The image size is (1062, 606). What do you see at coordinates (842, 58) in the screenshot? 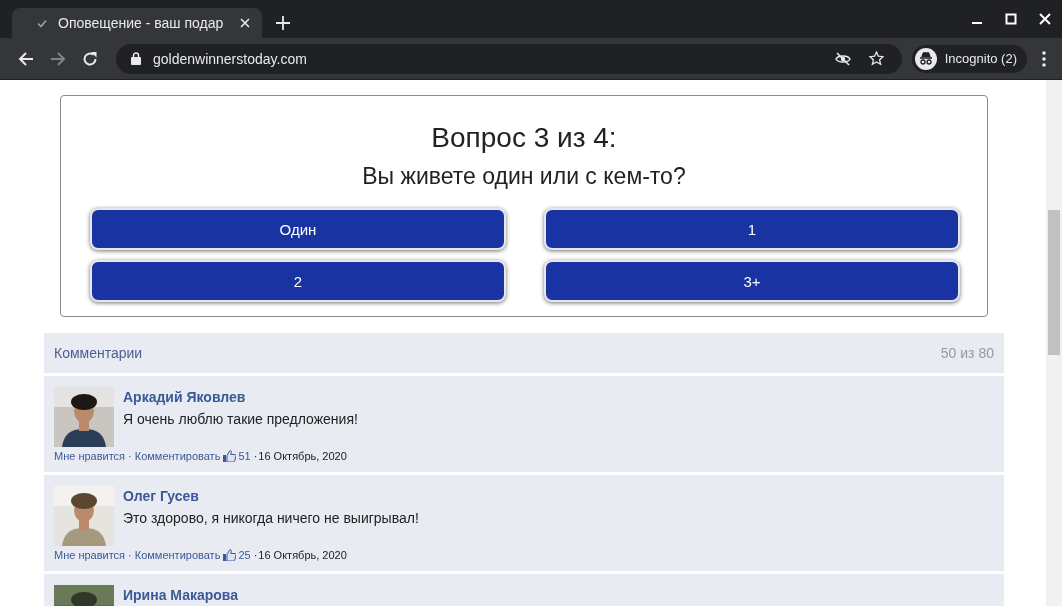
I see `eye-crossed-icon` at bounding box center [842, 58].